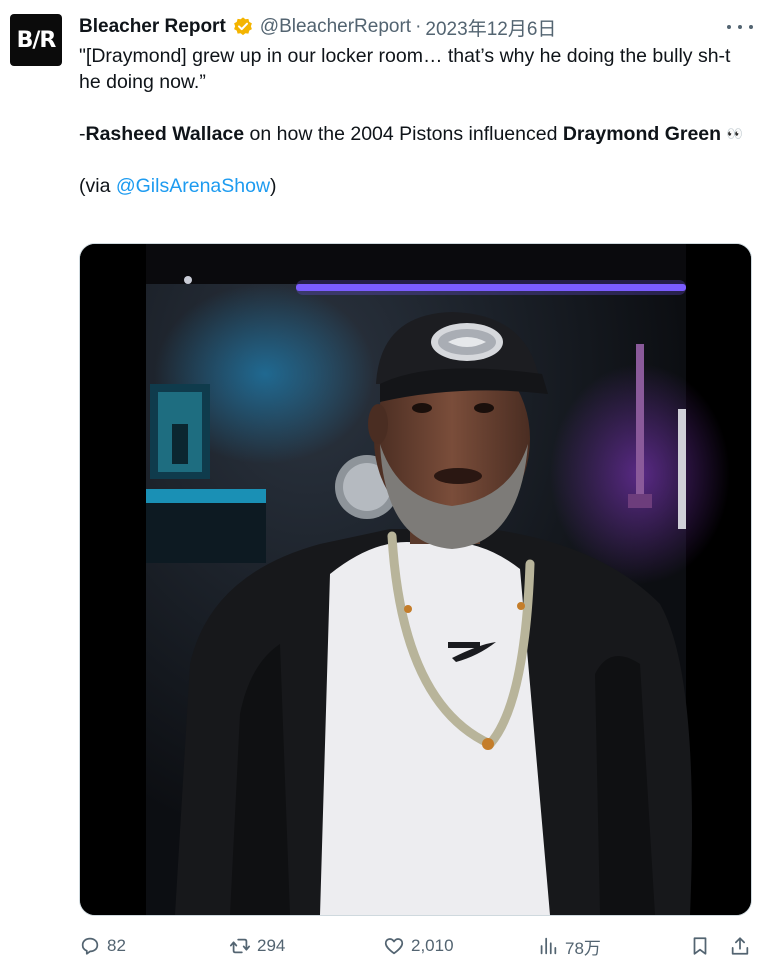 The height and width of the screenshot is (975, 775). Describe the element at coordinates (90, 946) in the screenshot. I see `reply-icon` at that location.